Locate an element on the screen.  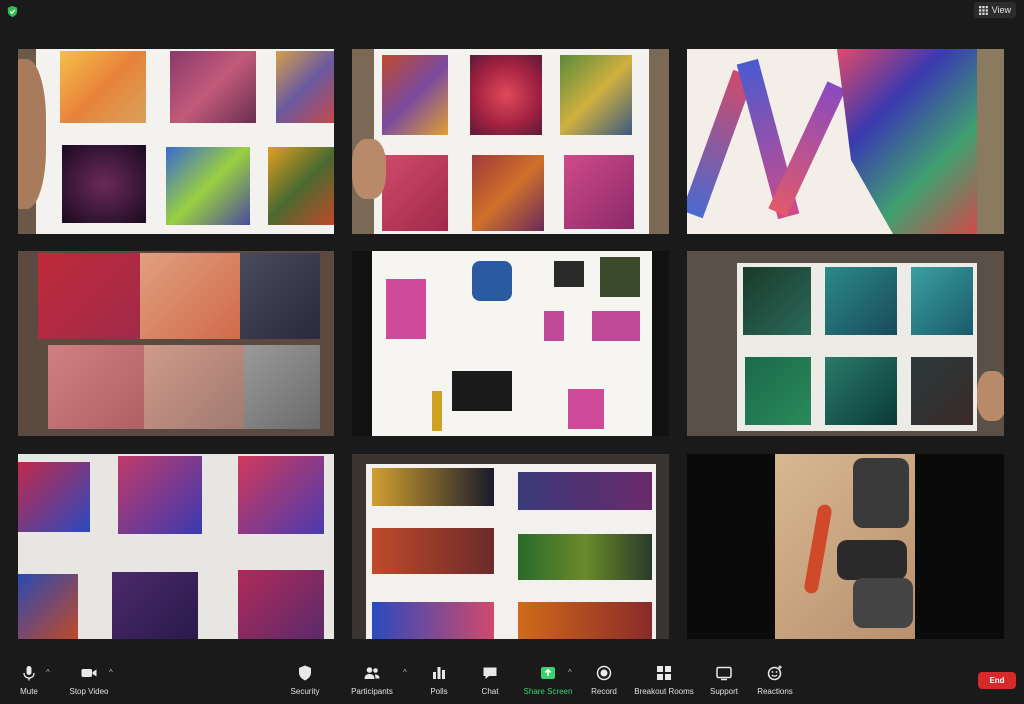
meeting-top-bar: View is located at coordinates (512, 12).